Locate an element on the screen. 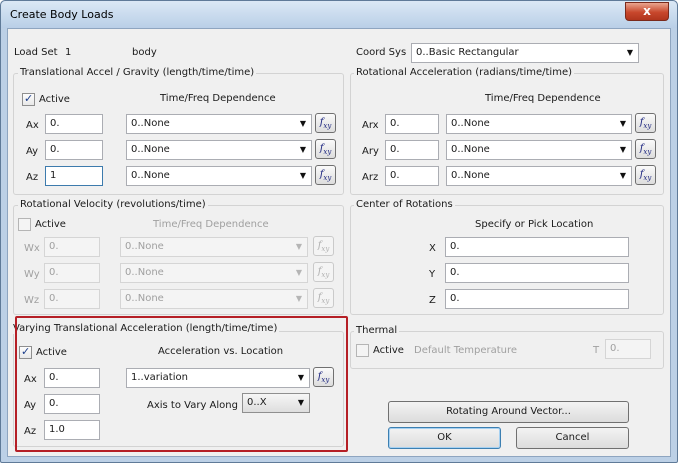 This screenshot has width=678, height=463. center-hint: Specify or Pick Location is located at coordinates (534, 224).